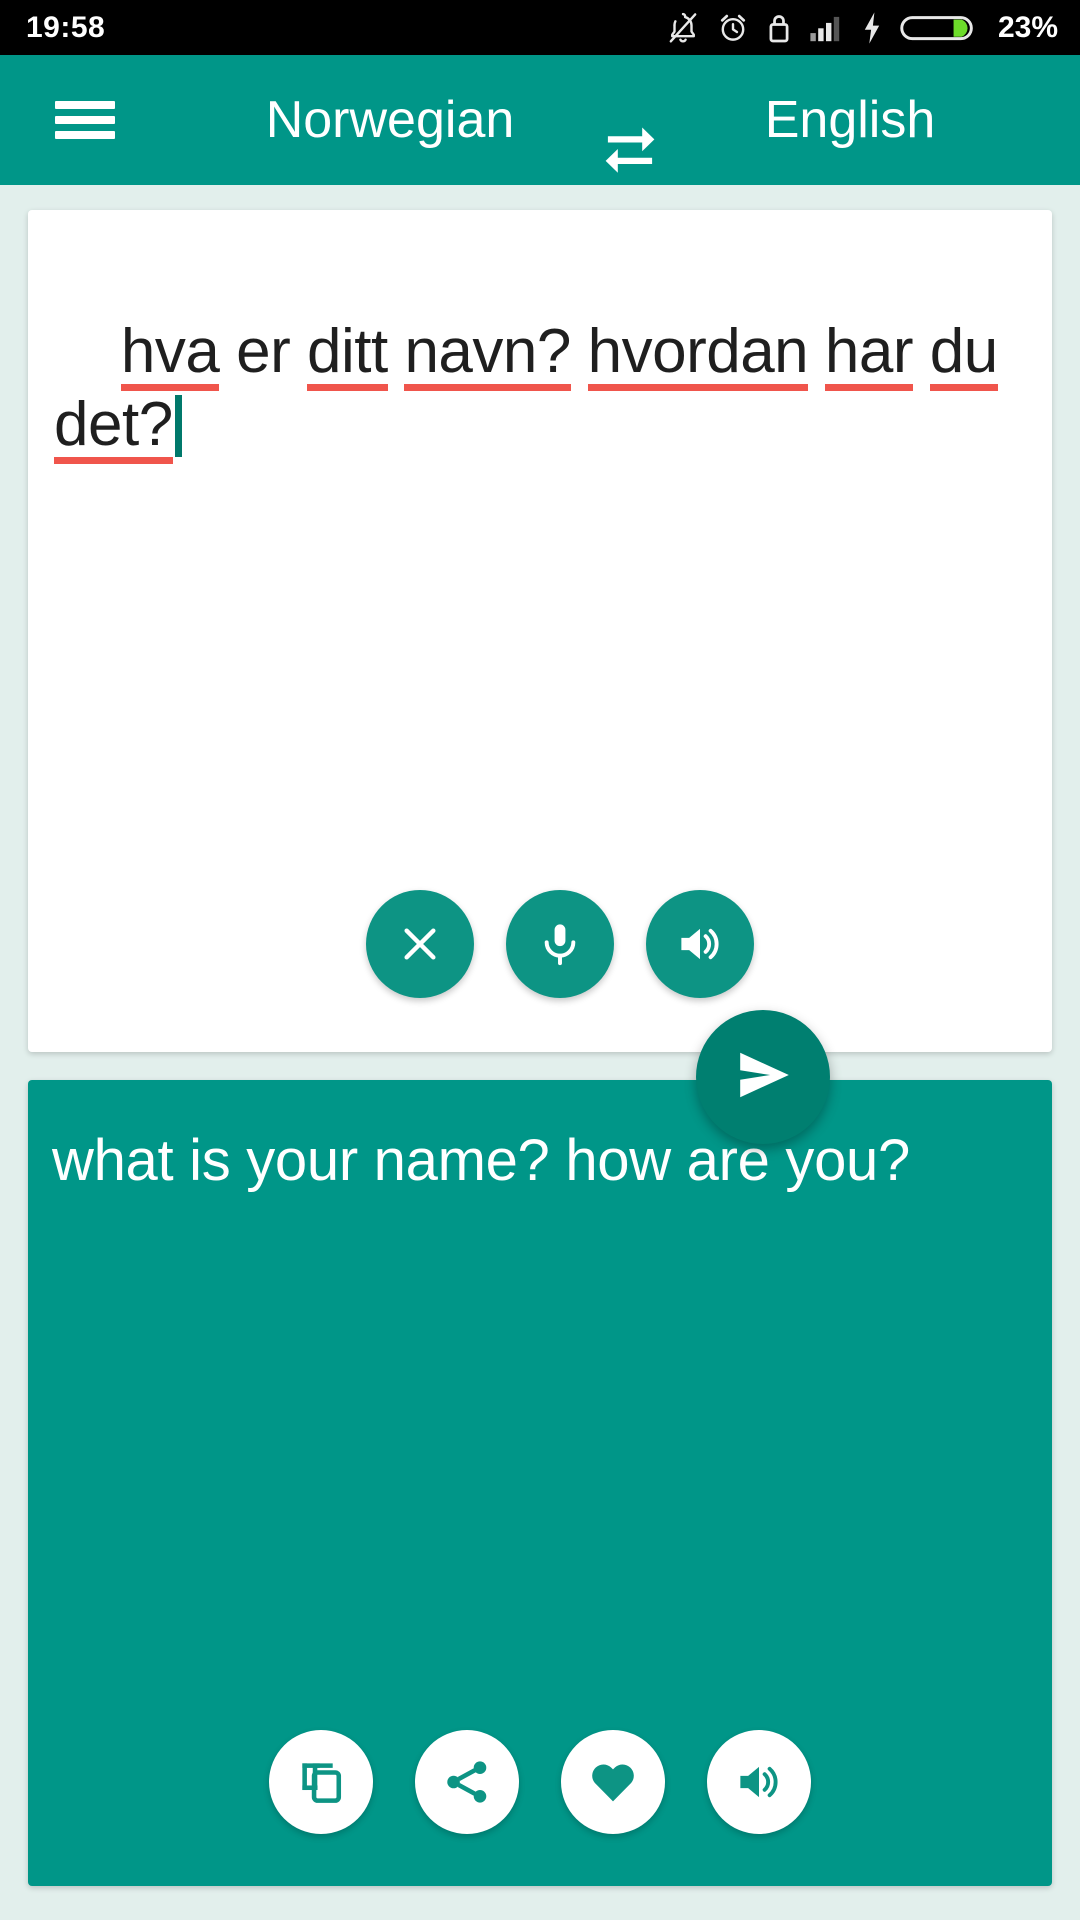  What do you see at coordinates (66, 27) in the screenshot?
I see `status-bar-time: 19:58` at bounding box center [66, 27].